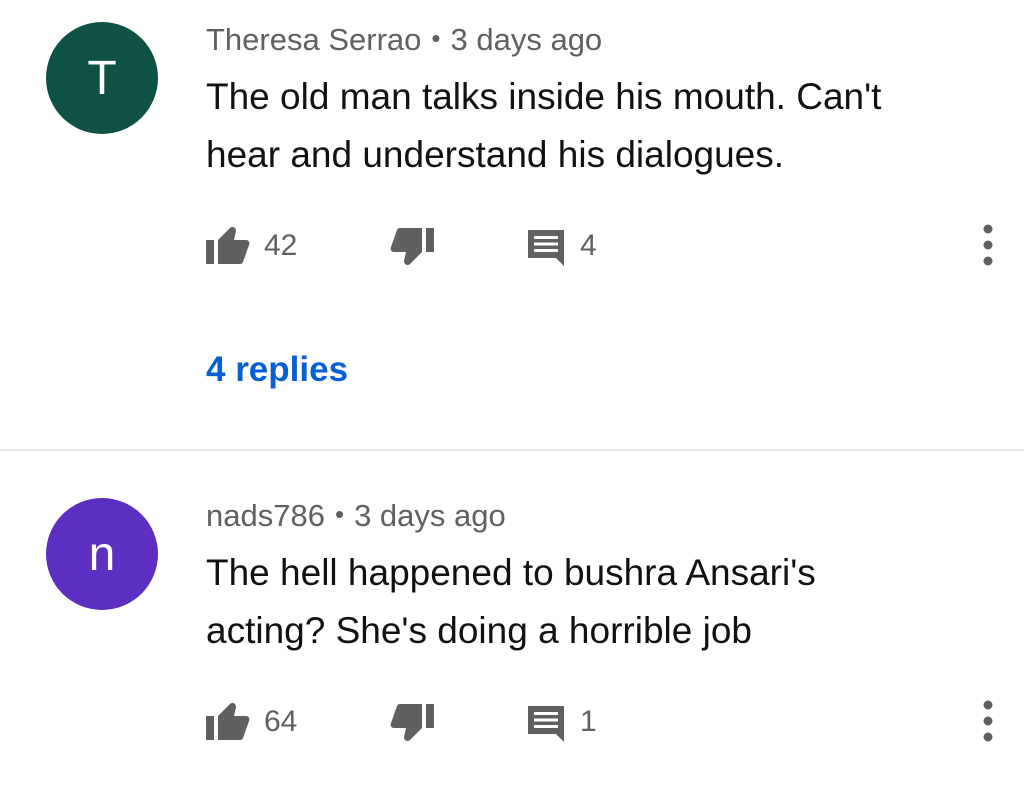 Image resolution: width=1024 pixels, height=804 pixels. I want to click on comment-actions: 42 4, so click(601, 245).